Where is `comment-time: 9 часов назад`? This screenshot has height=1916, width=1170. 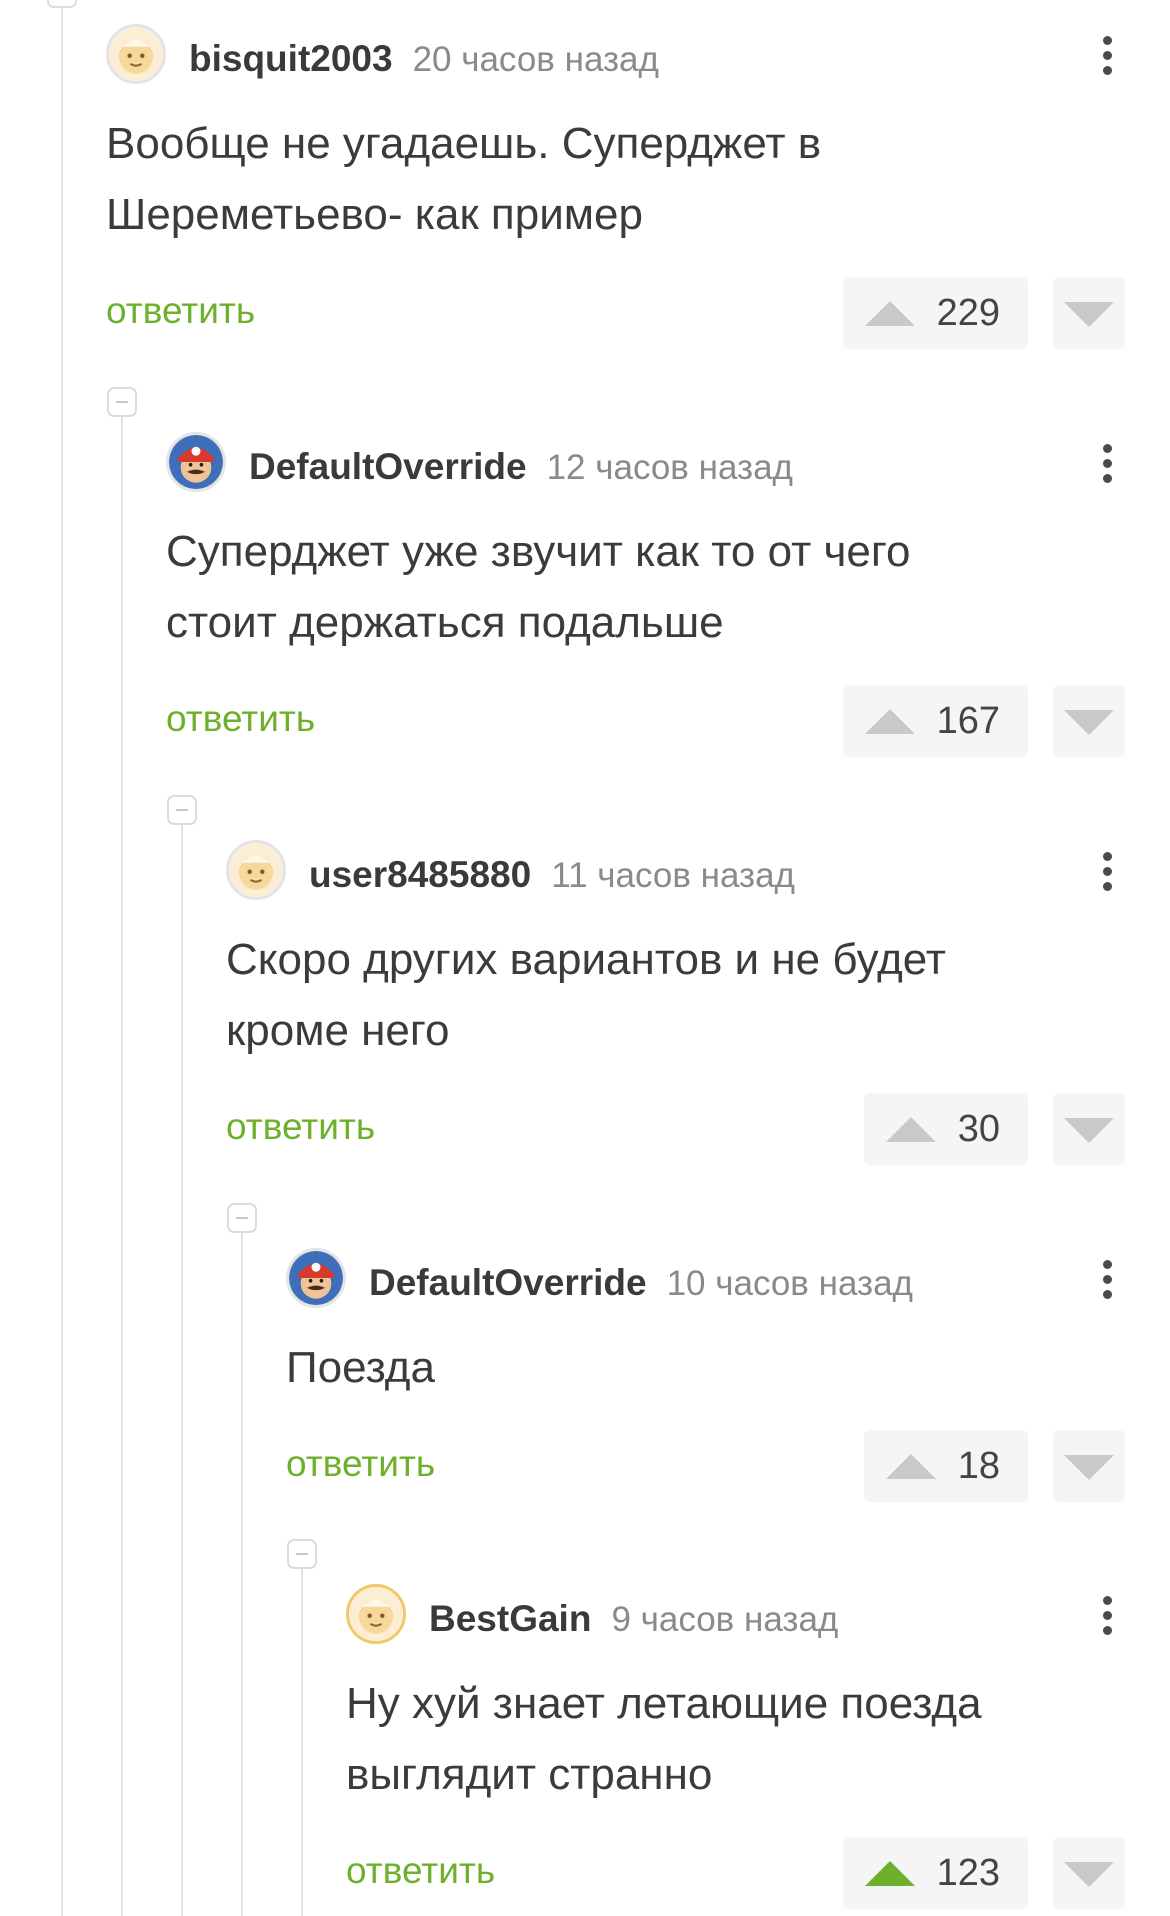
comment-time: 9 часов назад is located at coordinates (725, 1619).